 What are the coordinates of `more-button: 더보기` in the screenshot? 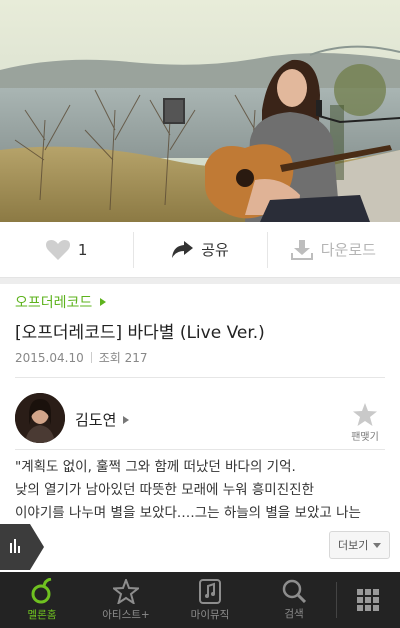 It's located at (360, 545).